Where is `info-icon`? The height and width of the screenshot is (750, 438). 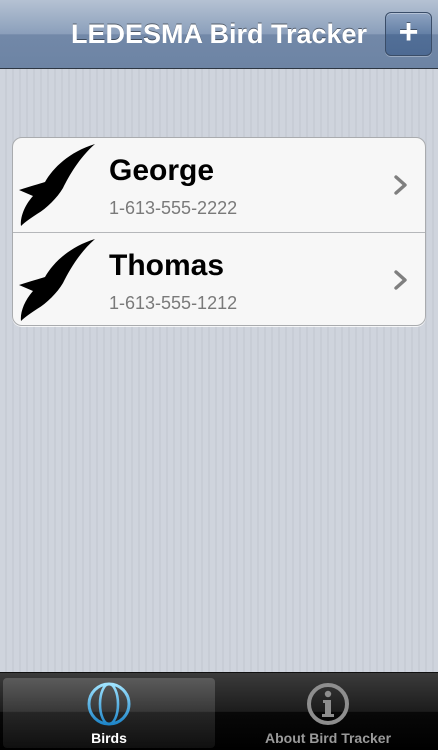 info-icon is located at coordinates (328, 704).